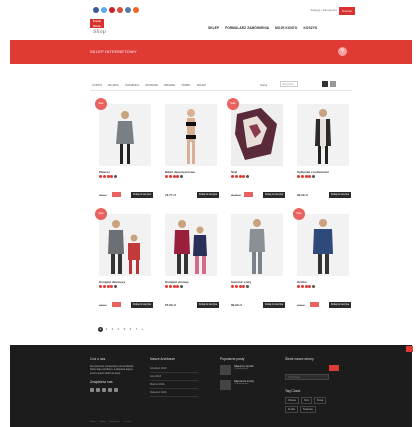 The width and height of the screenshot is (420, 427). Describe the element at coordinates (124, 329) in the screenshot. I see `page-link: 5` at that location.